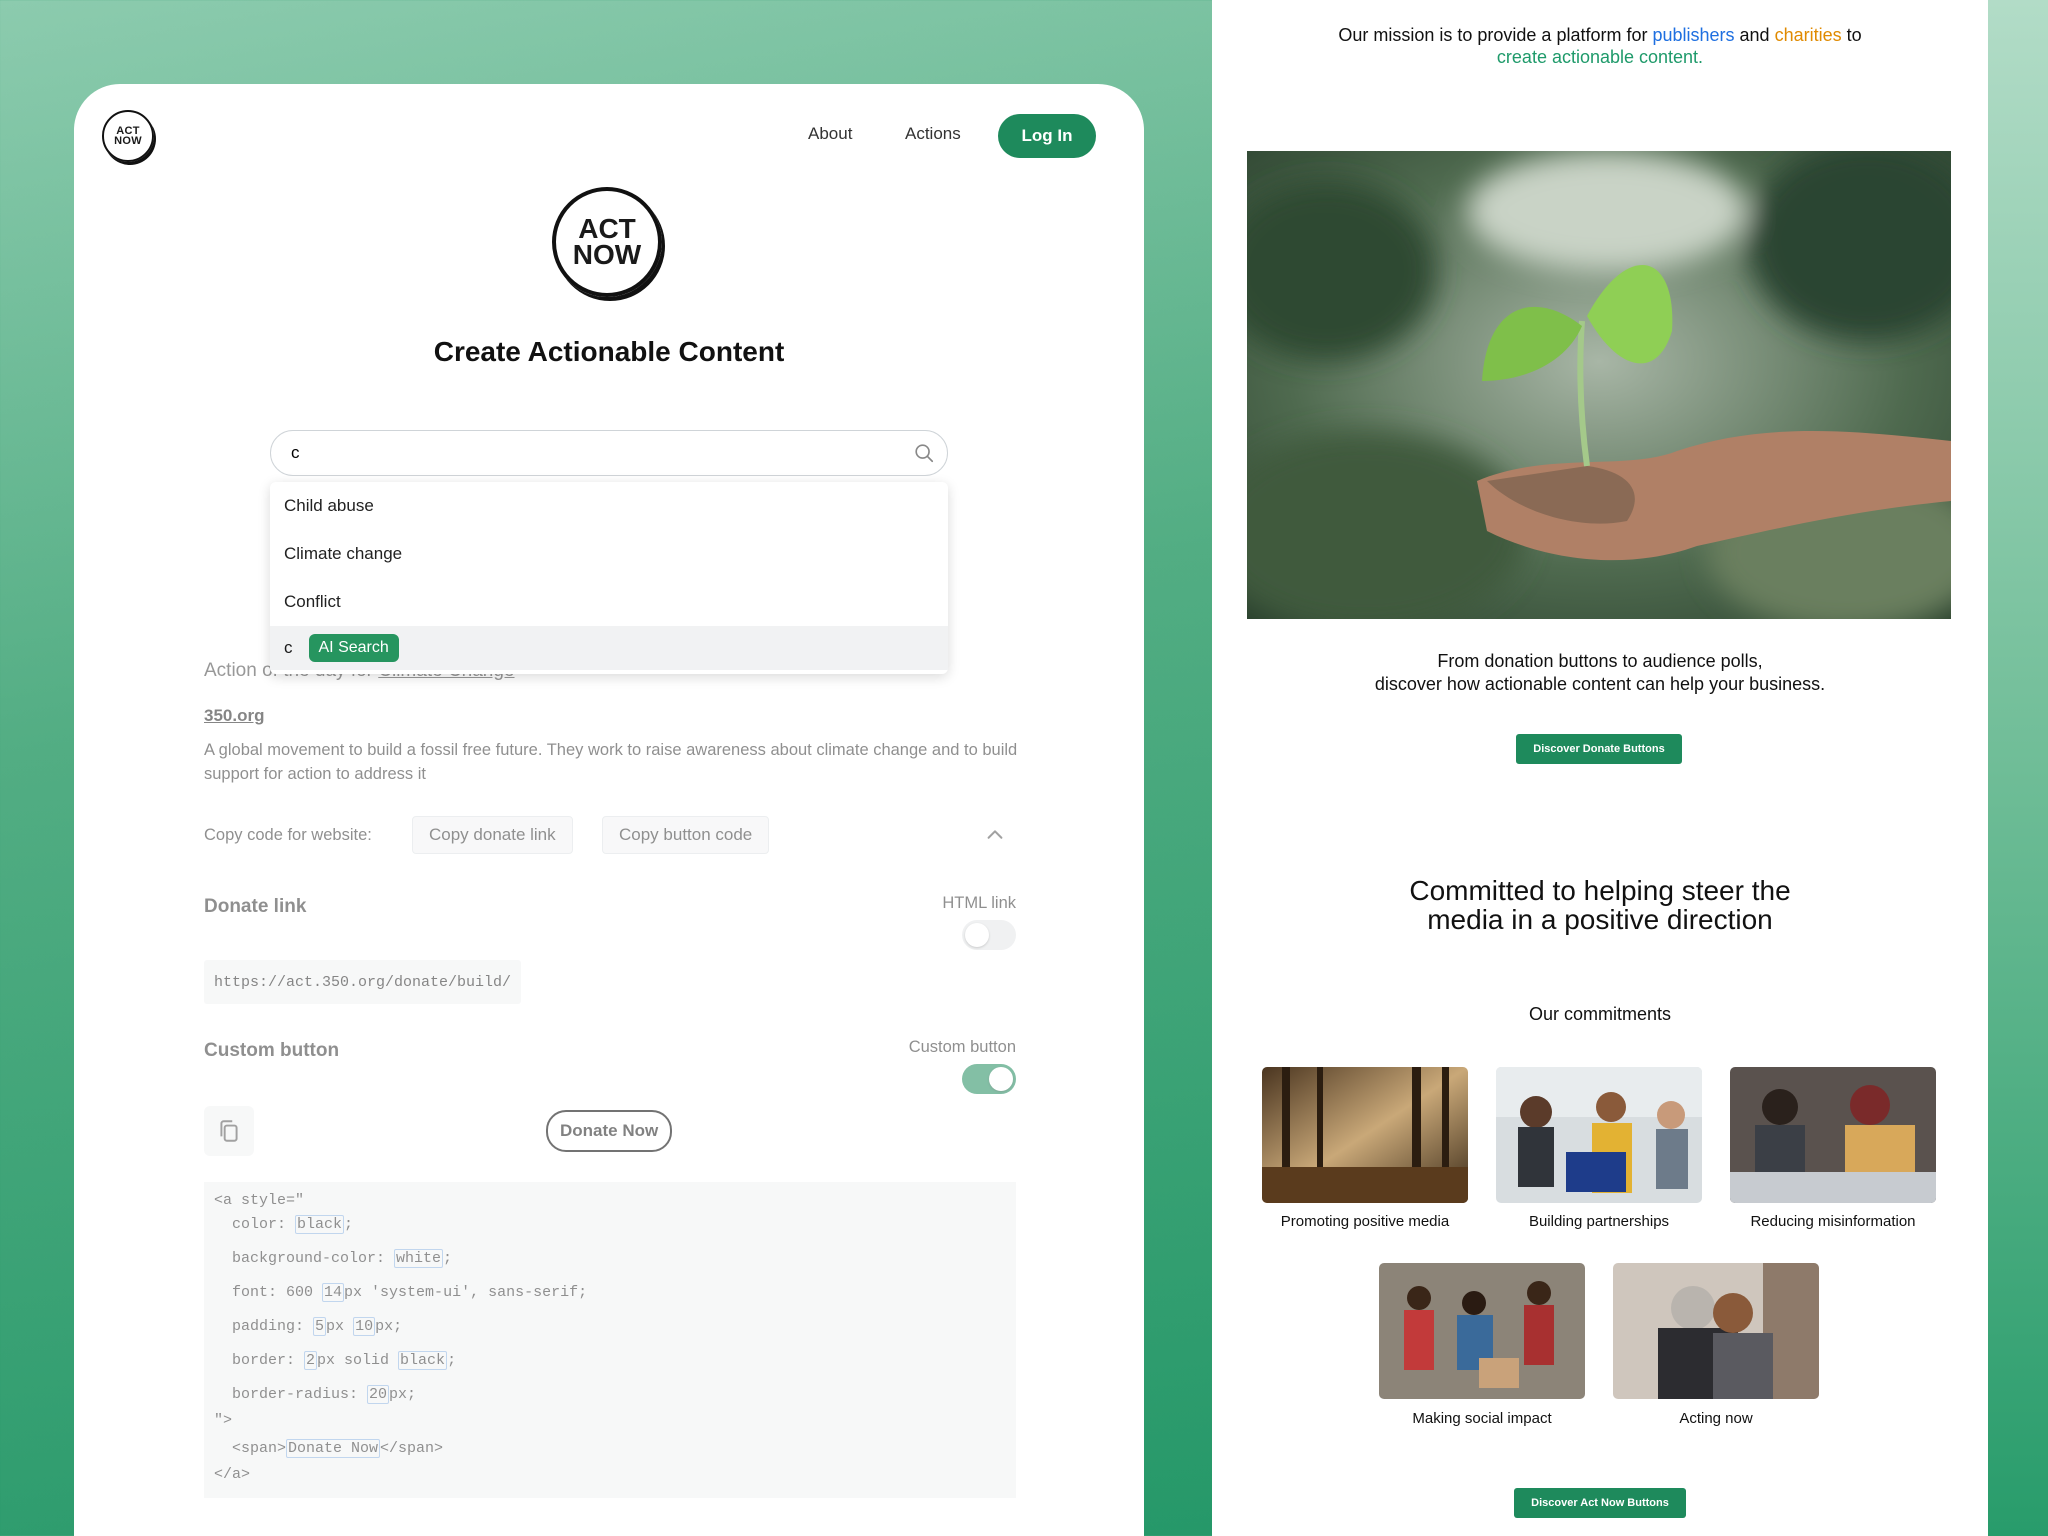 This screenshot has width=2048, height=1536. What do you see at coordinates (1599, 385) in the screenshot?
I see `hero-image-seedling` at bounding box center [1599, 385].